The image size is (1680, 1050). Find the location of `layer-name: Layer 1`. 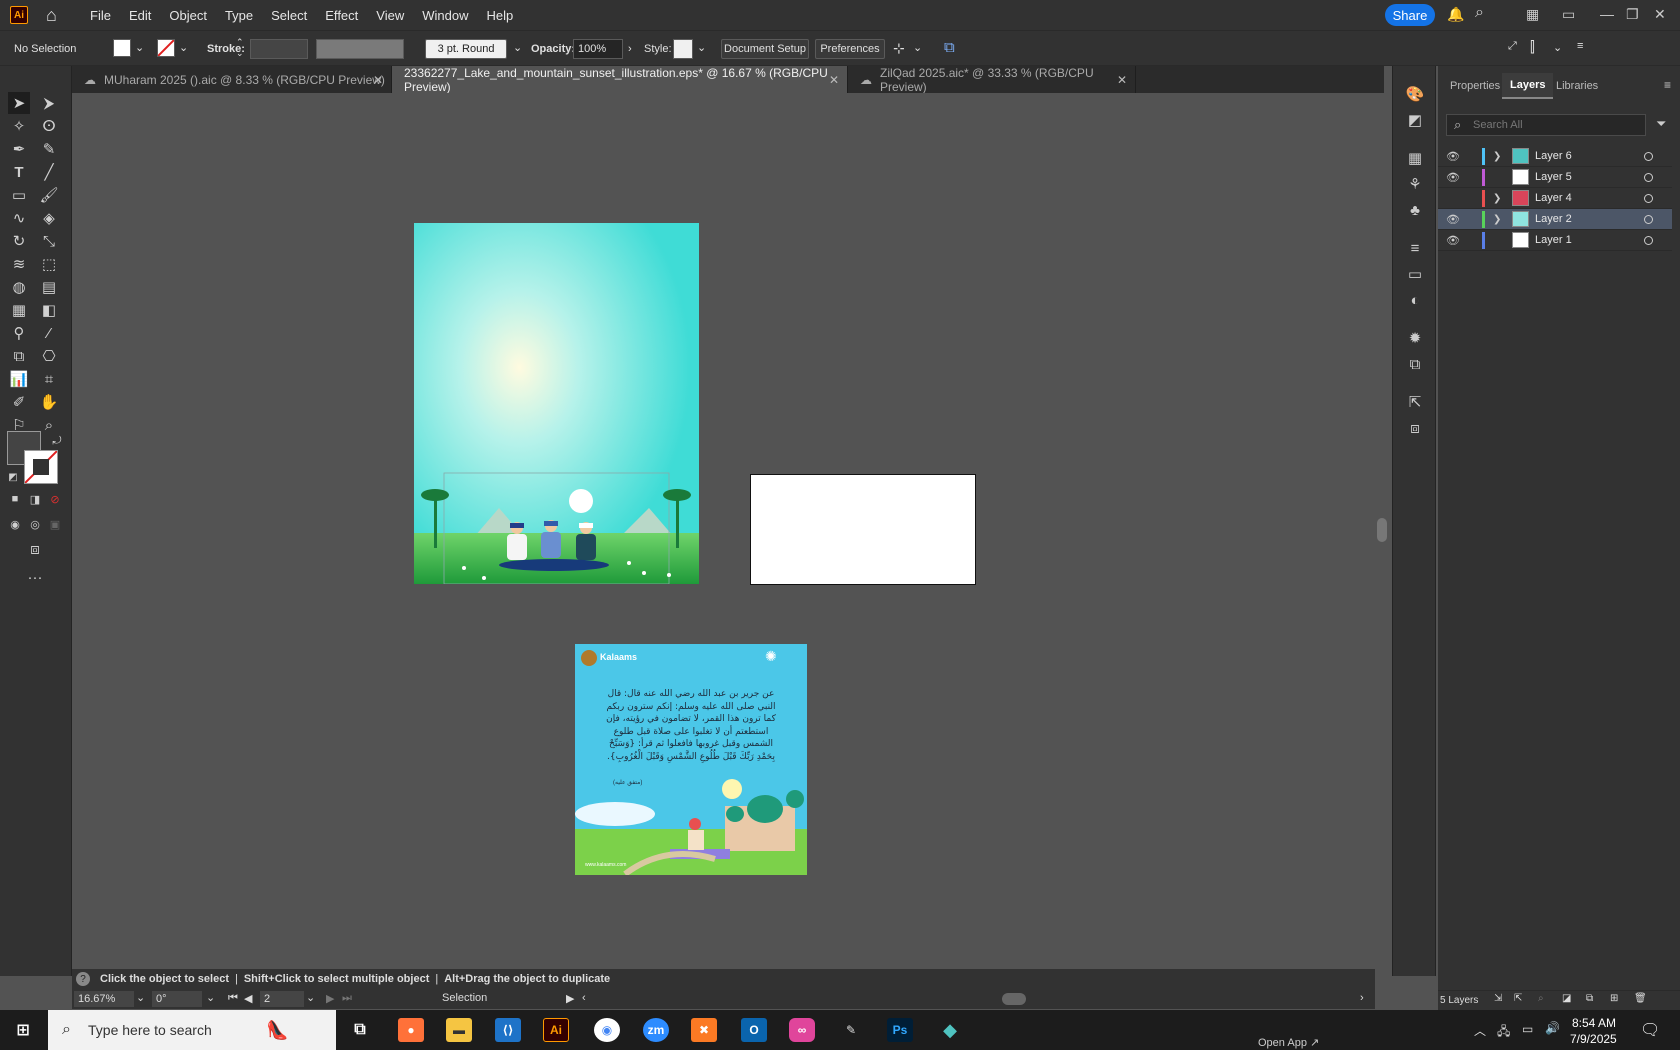

layer-name: Layer 1 is located at coordinates (1553, 240).